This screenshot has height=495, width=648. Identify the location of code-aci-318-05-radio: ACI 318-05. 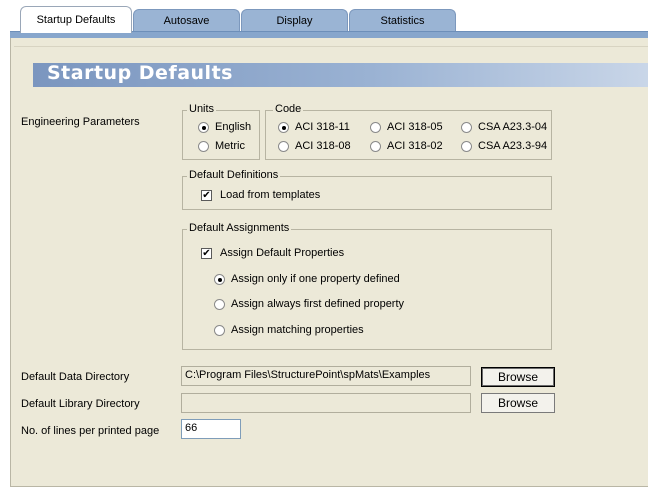
(406, 127).